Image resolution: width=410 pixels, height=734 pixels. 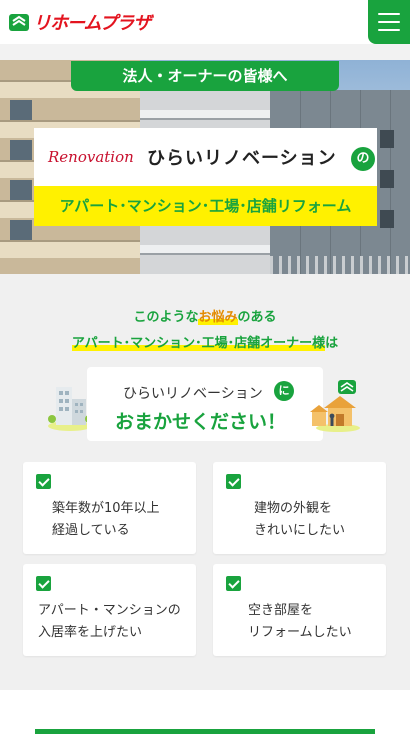 What do you see at coordinates (205, 22) in the screenshot?
I see `site-header: リホームプラザ` at bounding box center [205, 22].